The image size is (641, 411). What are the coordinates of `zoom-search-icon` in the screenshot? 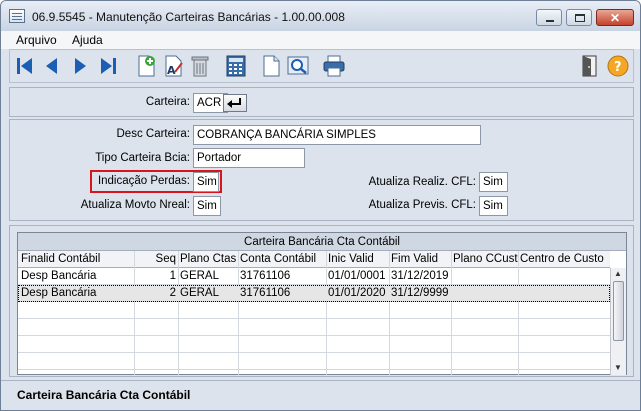 It's located at (298, 65).